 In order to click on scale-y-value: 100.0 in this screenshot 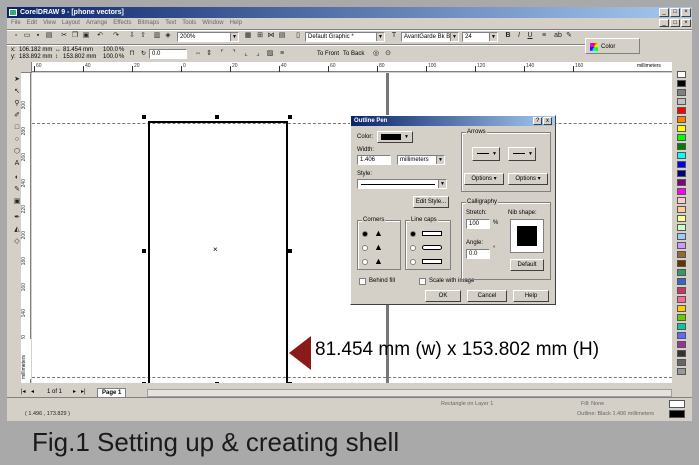, I will do `click(110, 57)`.